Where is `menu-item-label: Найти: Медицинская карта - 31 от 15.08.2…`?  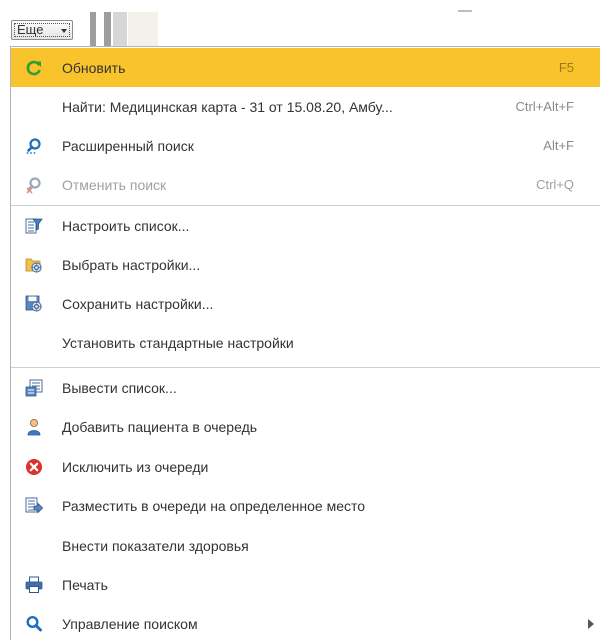 menu-item-label: Найти: Медицинская карта - 31 от 15.08.2… is located at coordinates (227, 107).